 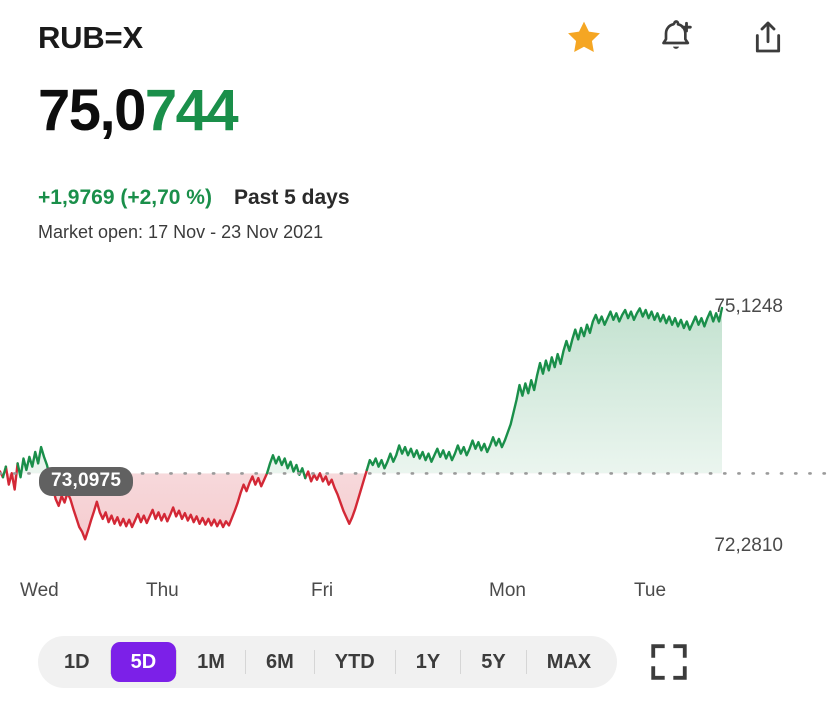 What do you see at coordinates (569, 662) in the screenshot?
I see `range-button-max: MAX` at bounding box center [569, 662].